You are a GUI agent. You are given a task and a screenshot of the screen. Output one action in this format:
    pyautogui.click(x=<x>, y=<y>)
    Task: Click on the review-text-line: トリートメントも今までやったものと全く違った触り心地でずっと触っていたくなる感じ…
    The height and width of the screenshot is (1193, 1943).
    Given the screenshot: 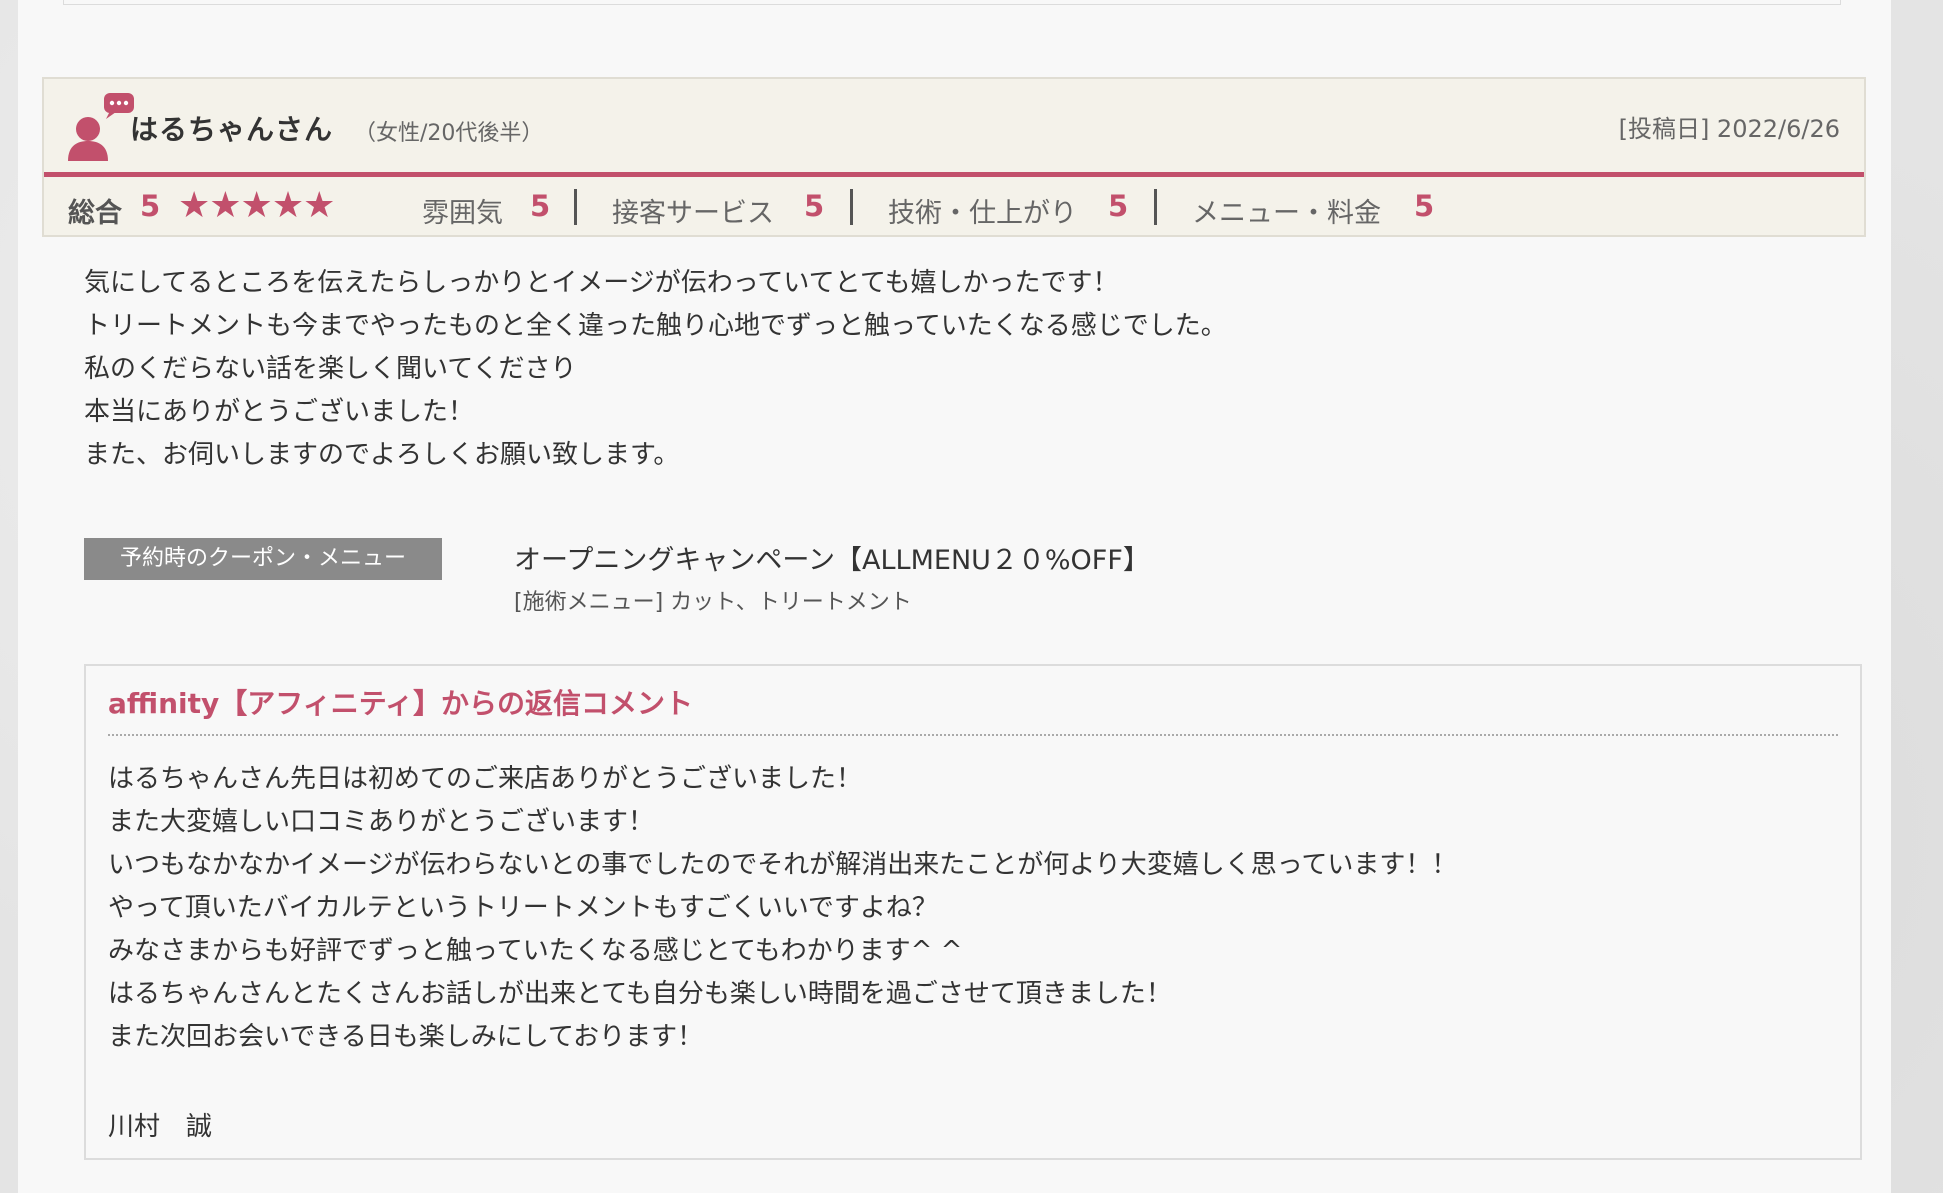 What is the action you would take?
    pyautogui.click(x=655, y=326)
    